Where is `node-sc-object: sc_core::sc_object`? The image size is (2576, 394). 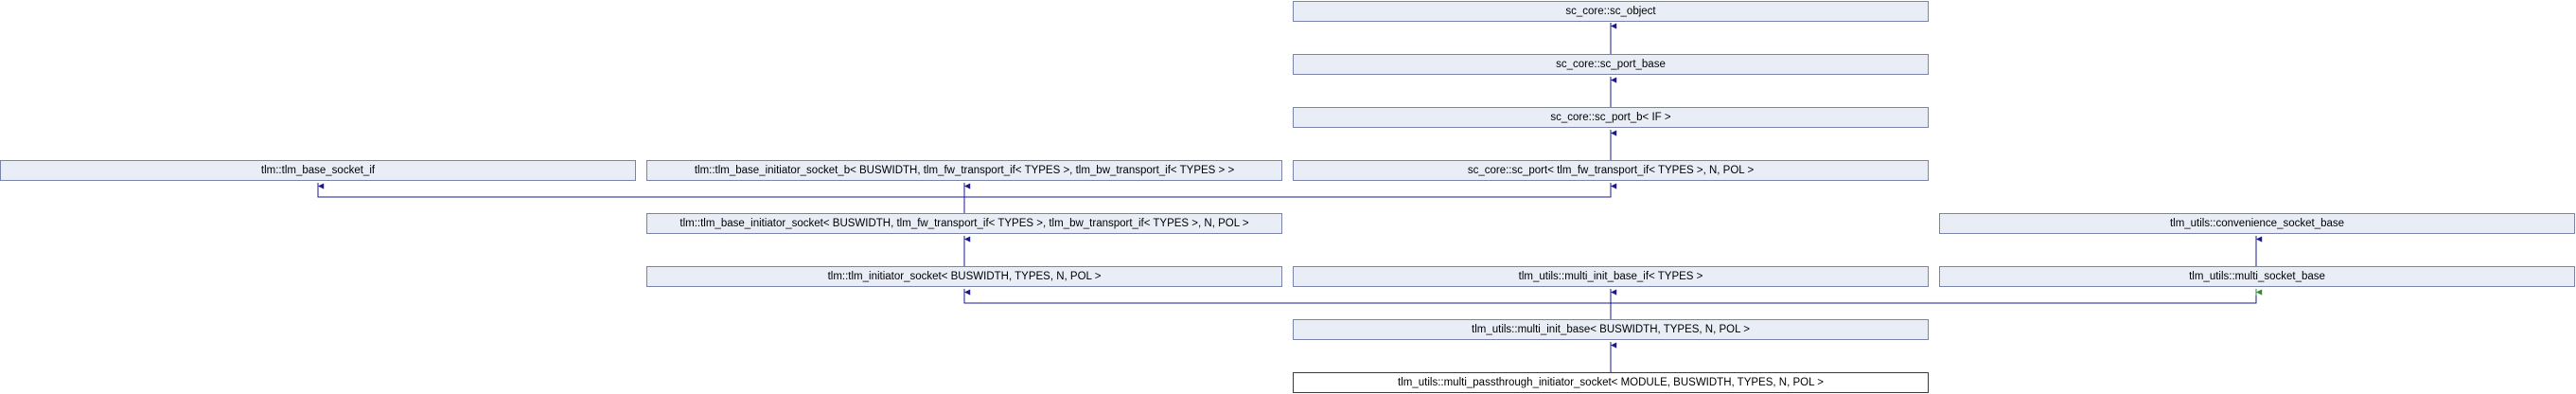
node-sc-object: sc_core::sc_object is located at coordinates (1611, 11).